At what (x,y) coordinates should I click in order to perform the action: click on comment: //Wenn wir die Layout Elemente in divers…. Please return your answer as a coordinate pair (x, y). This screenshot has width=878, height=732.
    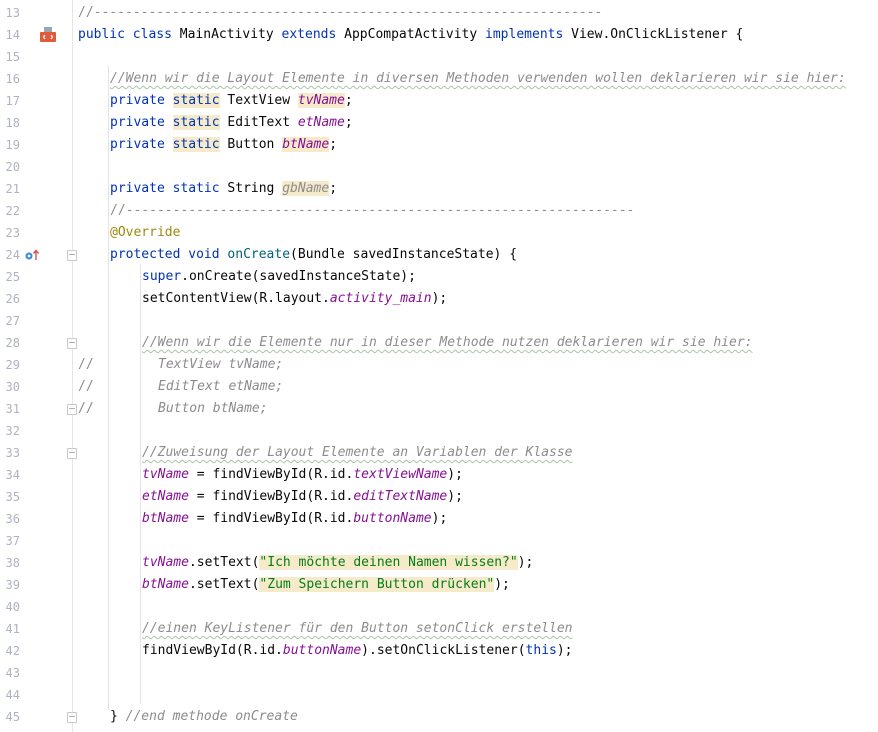
    Looking at the image, I should click on (478, 78).